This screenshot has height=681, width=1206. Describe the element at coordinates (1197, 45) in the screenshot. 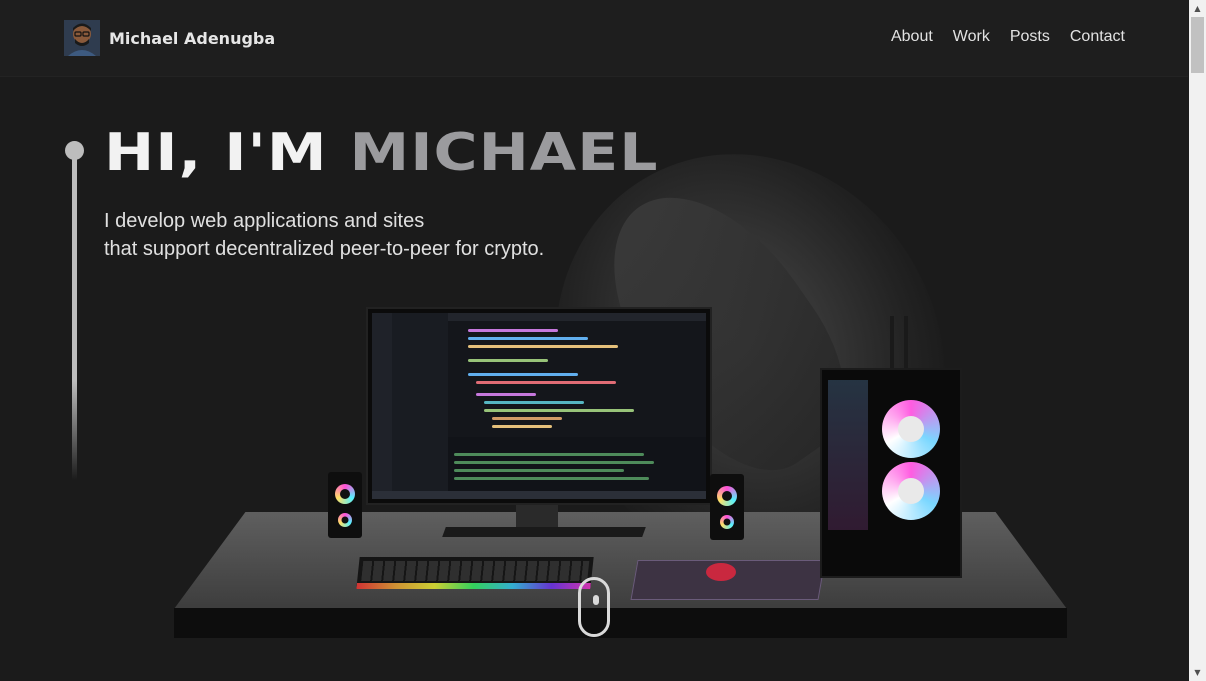

I see `scrollbar-thumb` at that location.